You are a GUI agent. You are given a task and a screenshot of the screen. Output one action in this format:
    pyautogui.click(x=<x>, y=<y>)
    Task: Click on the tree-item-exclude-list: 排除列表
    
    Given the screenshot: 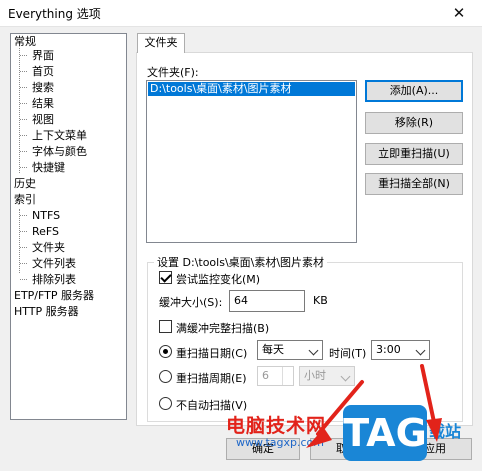 What is the action you would take?
    pyautogui.click(x=54, y=280)
    